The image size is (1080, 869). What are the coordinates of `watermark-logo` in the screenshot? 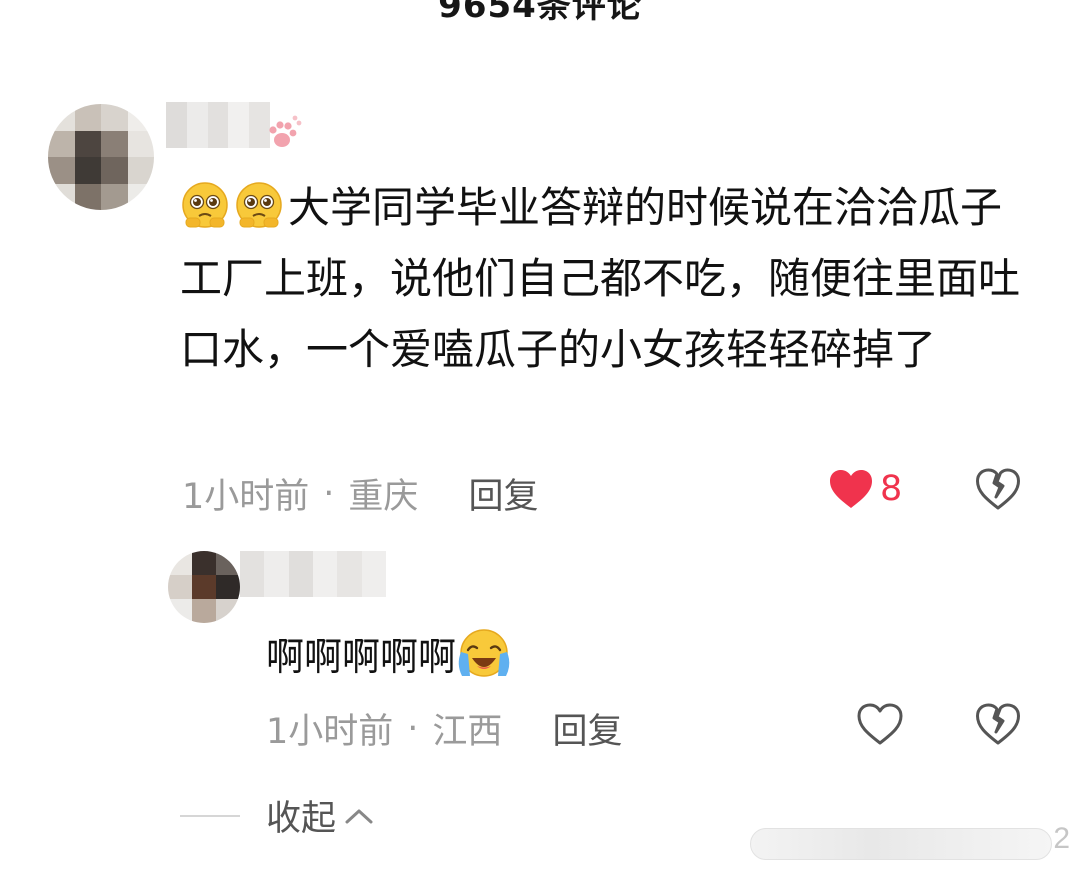 It's located at (901, 844).